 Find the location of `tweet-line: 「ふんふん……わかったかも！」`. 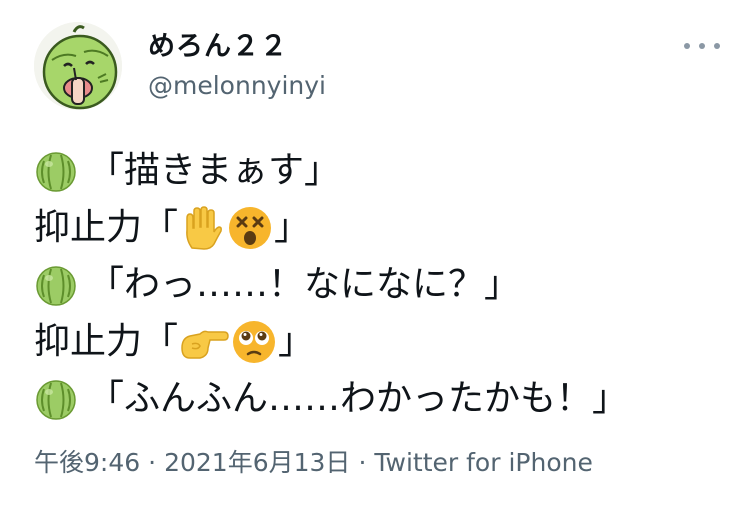

tweet-line: 「ふんふん……わかったかも！」 is located at coordinates (384, 398).